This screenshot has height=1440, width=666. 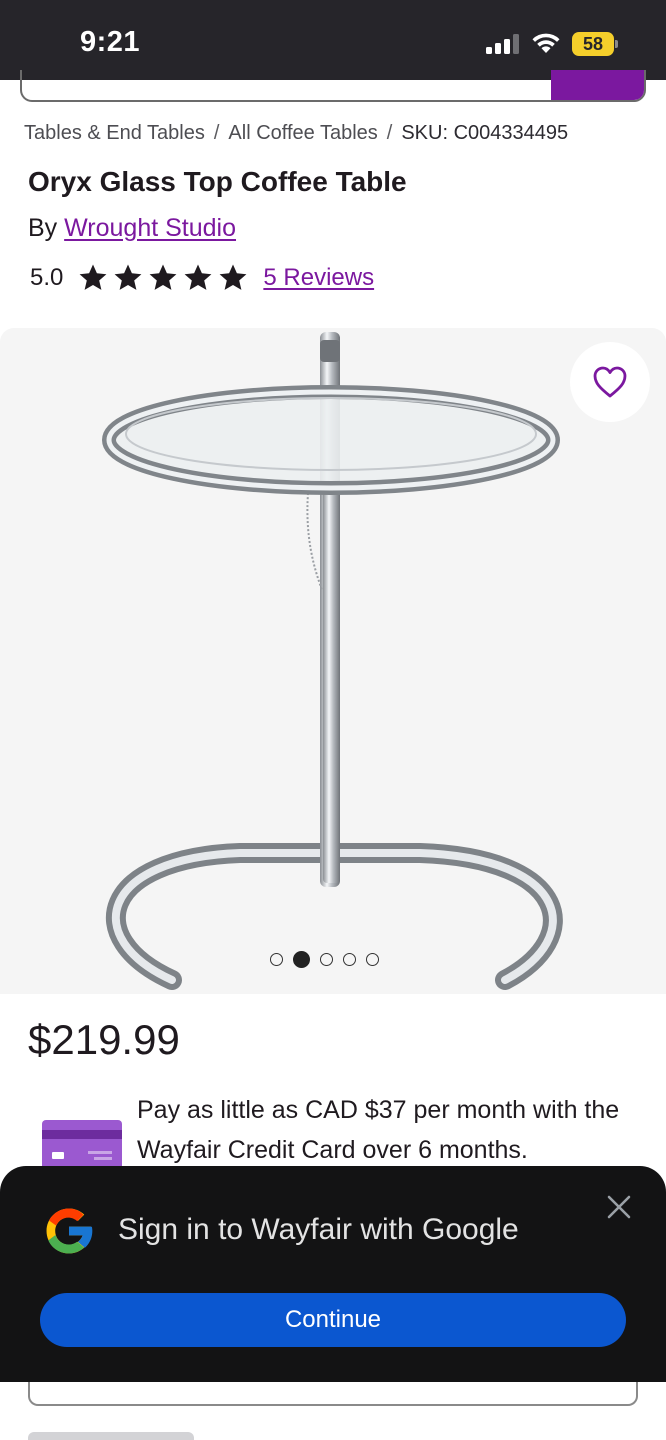 I want to click on star-rating, so click(x=163, y=278).